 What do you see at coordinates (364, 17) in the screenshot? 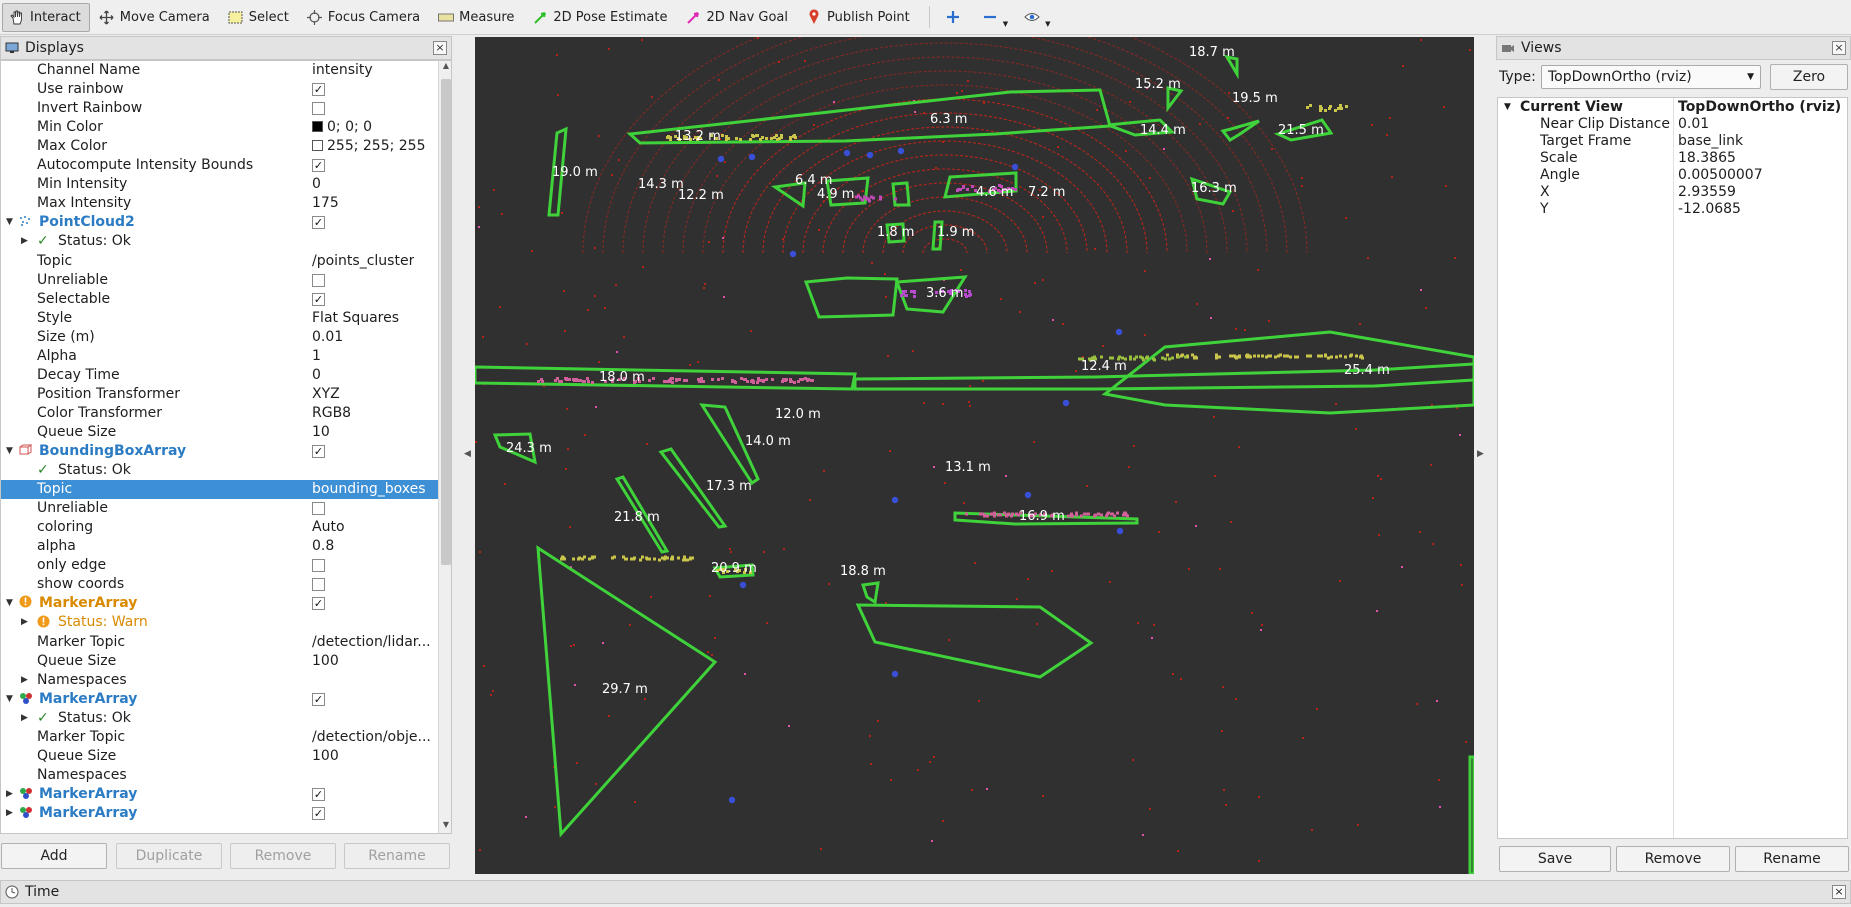
I see `tool-focus-camera: Focus Camera` at bounding box center [364, 17].